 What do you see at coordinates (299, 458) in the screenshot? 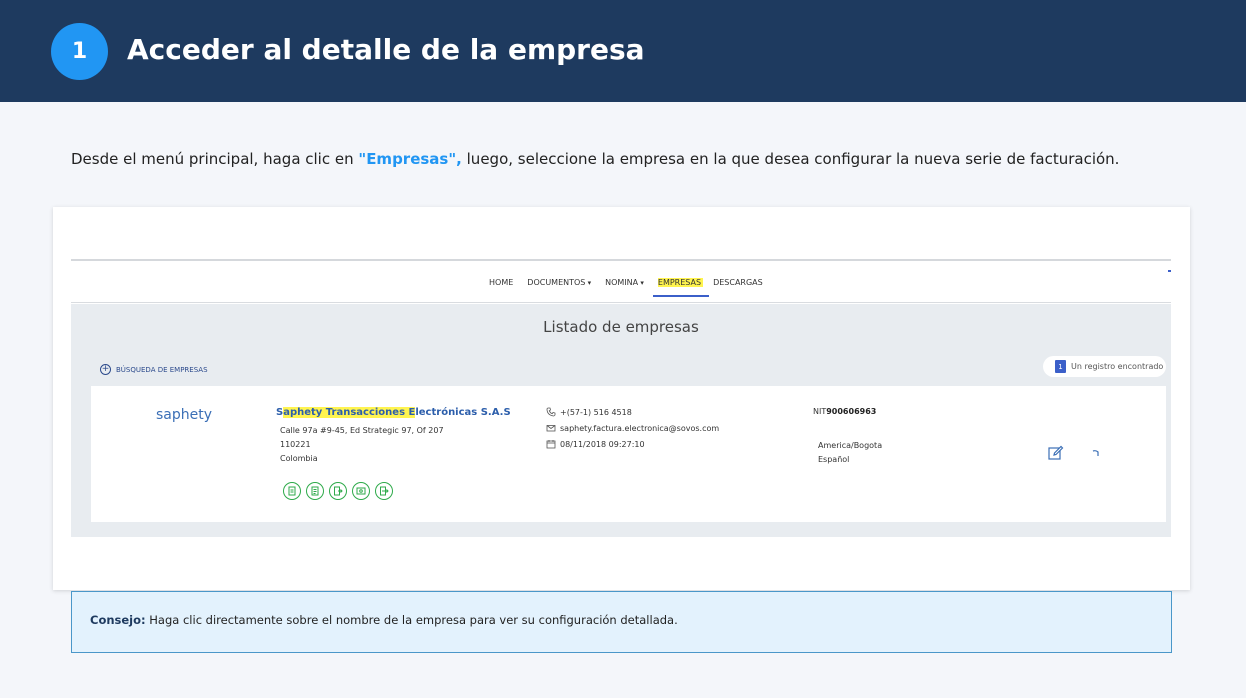
I see `company-country: Colombia` at bounding box center [299, 458].